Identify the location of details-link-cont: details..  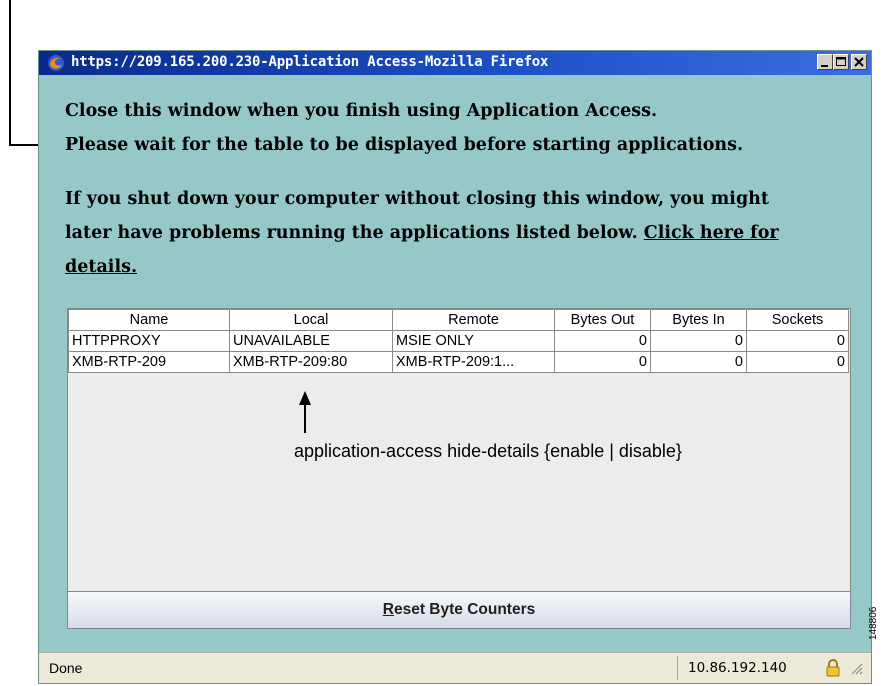
(101, 267).